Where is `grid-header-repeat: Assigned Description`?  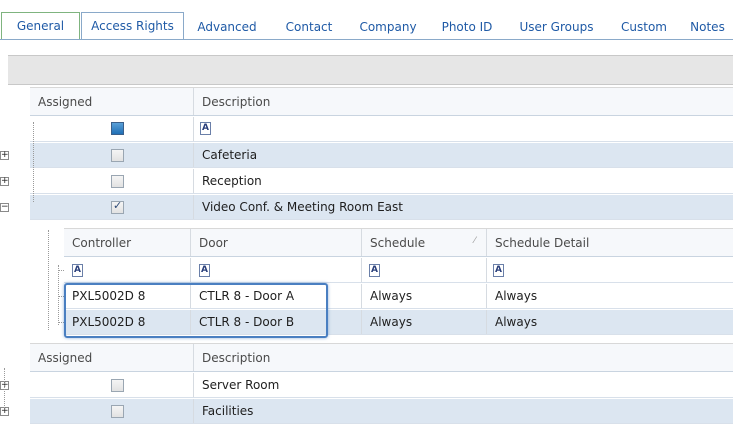 grid-header-repeat: Assigned Description is located at coordinates (381, 357).